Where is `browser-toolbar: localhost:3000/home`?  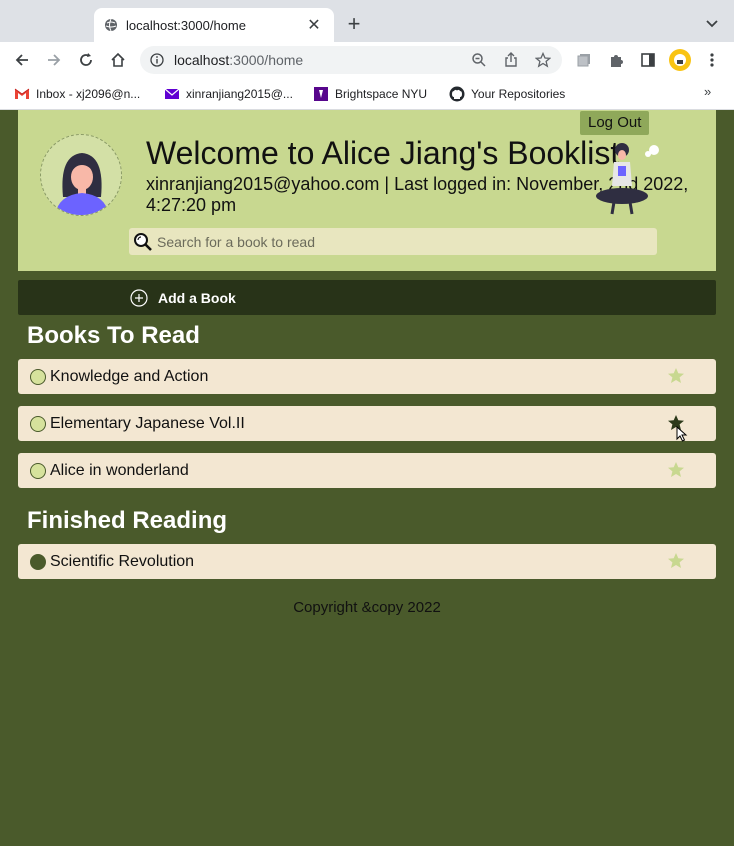
browser-toolbar: localhost:3000/home is located at coordinates (367, 60).